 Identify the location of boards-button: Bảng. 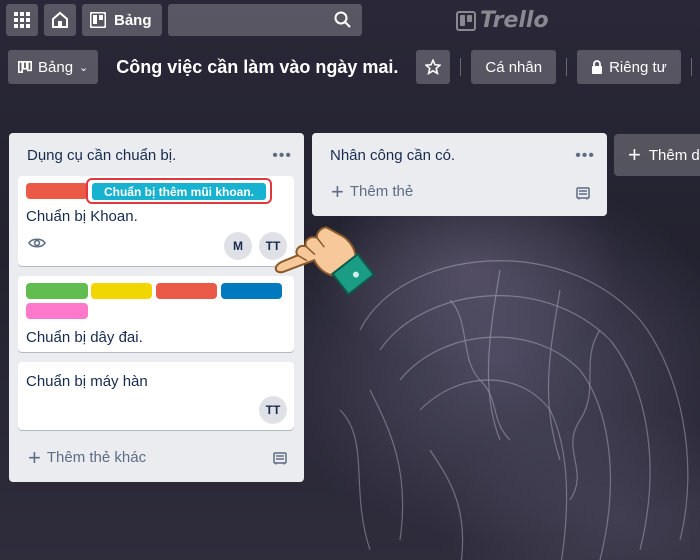
(122, 20).